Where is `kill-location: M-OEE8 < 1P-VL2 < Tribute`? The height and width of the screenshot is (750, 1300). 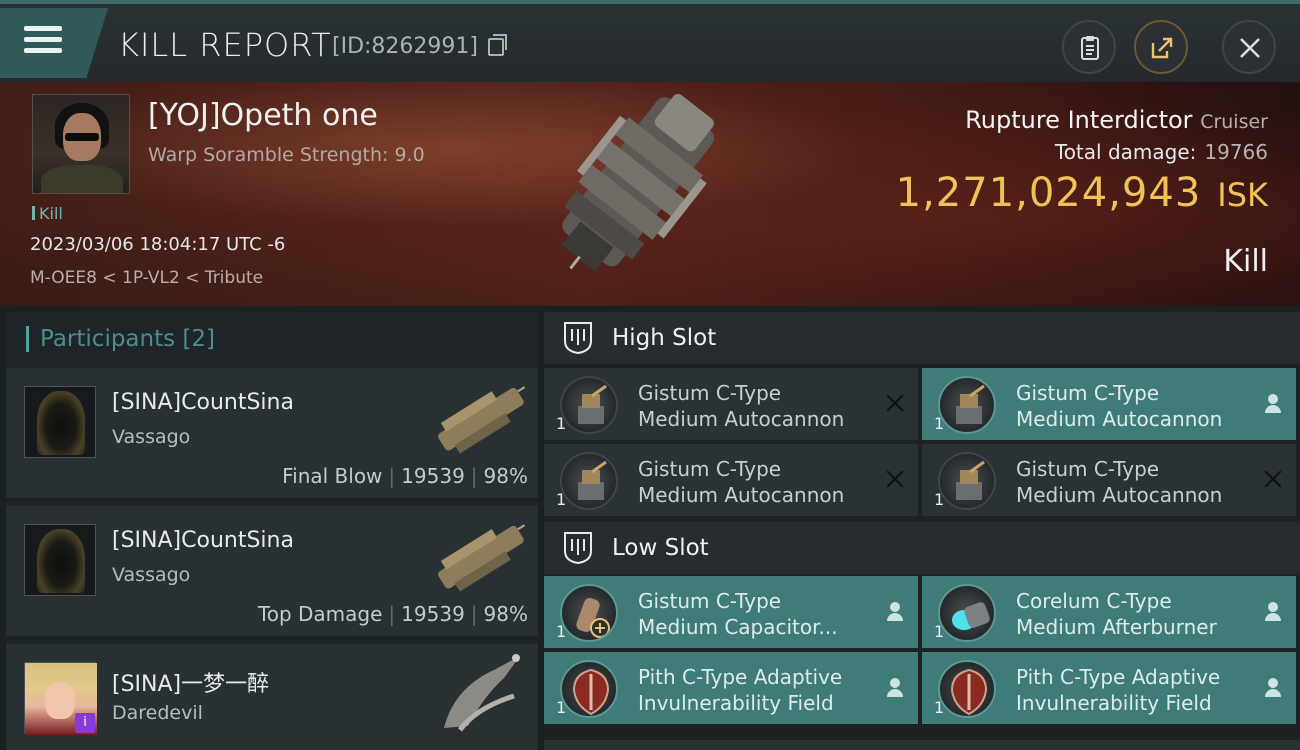 kill-location: M-OEE8 < 1P-VL2 < Tribute is located at coordinates (146, 278).